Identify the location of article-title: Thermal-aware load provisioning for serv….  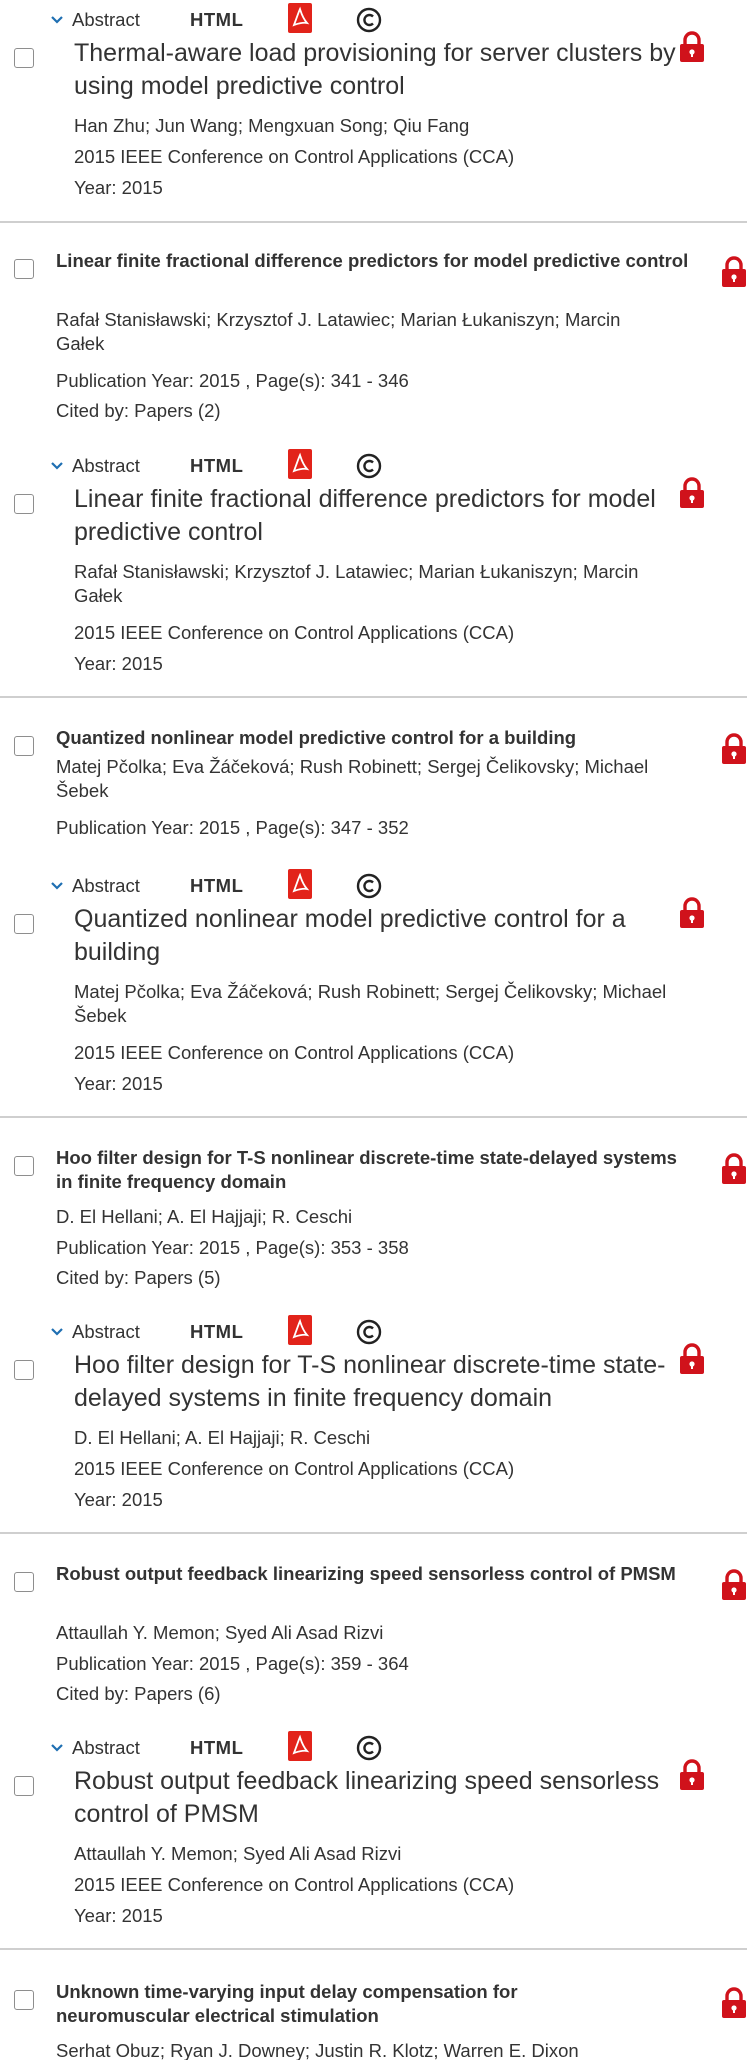
(377, 70).